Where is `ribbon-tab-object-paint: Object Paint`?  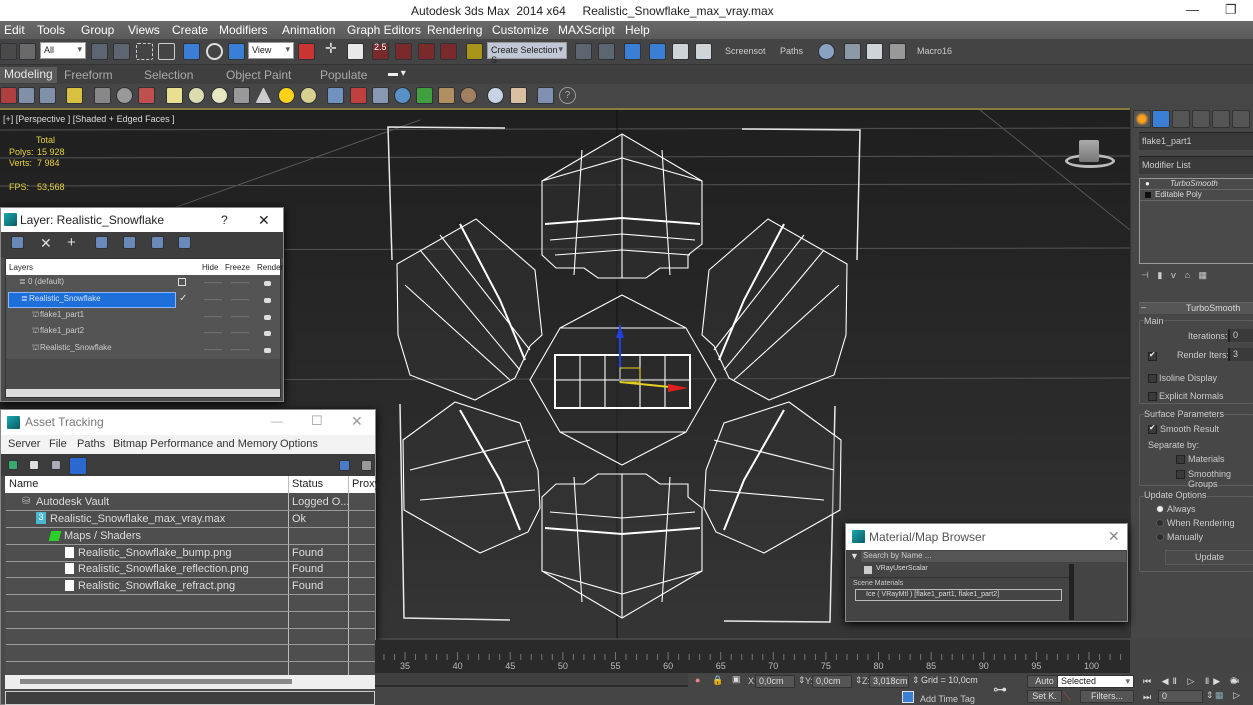 ribbon-tab-object-paint: Object Paint is located at coordinates (258, 75).